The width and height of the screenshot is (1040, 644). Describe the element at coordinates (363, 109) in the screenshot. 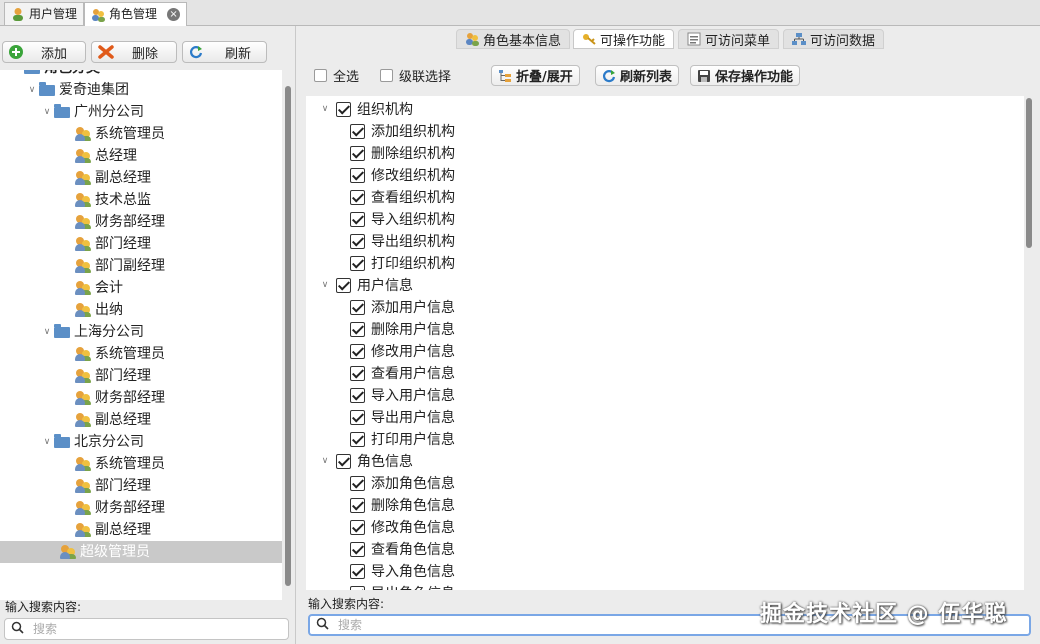

I see `function-group-row: ∨ 组织机构` at that location.